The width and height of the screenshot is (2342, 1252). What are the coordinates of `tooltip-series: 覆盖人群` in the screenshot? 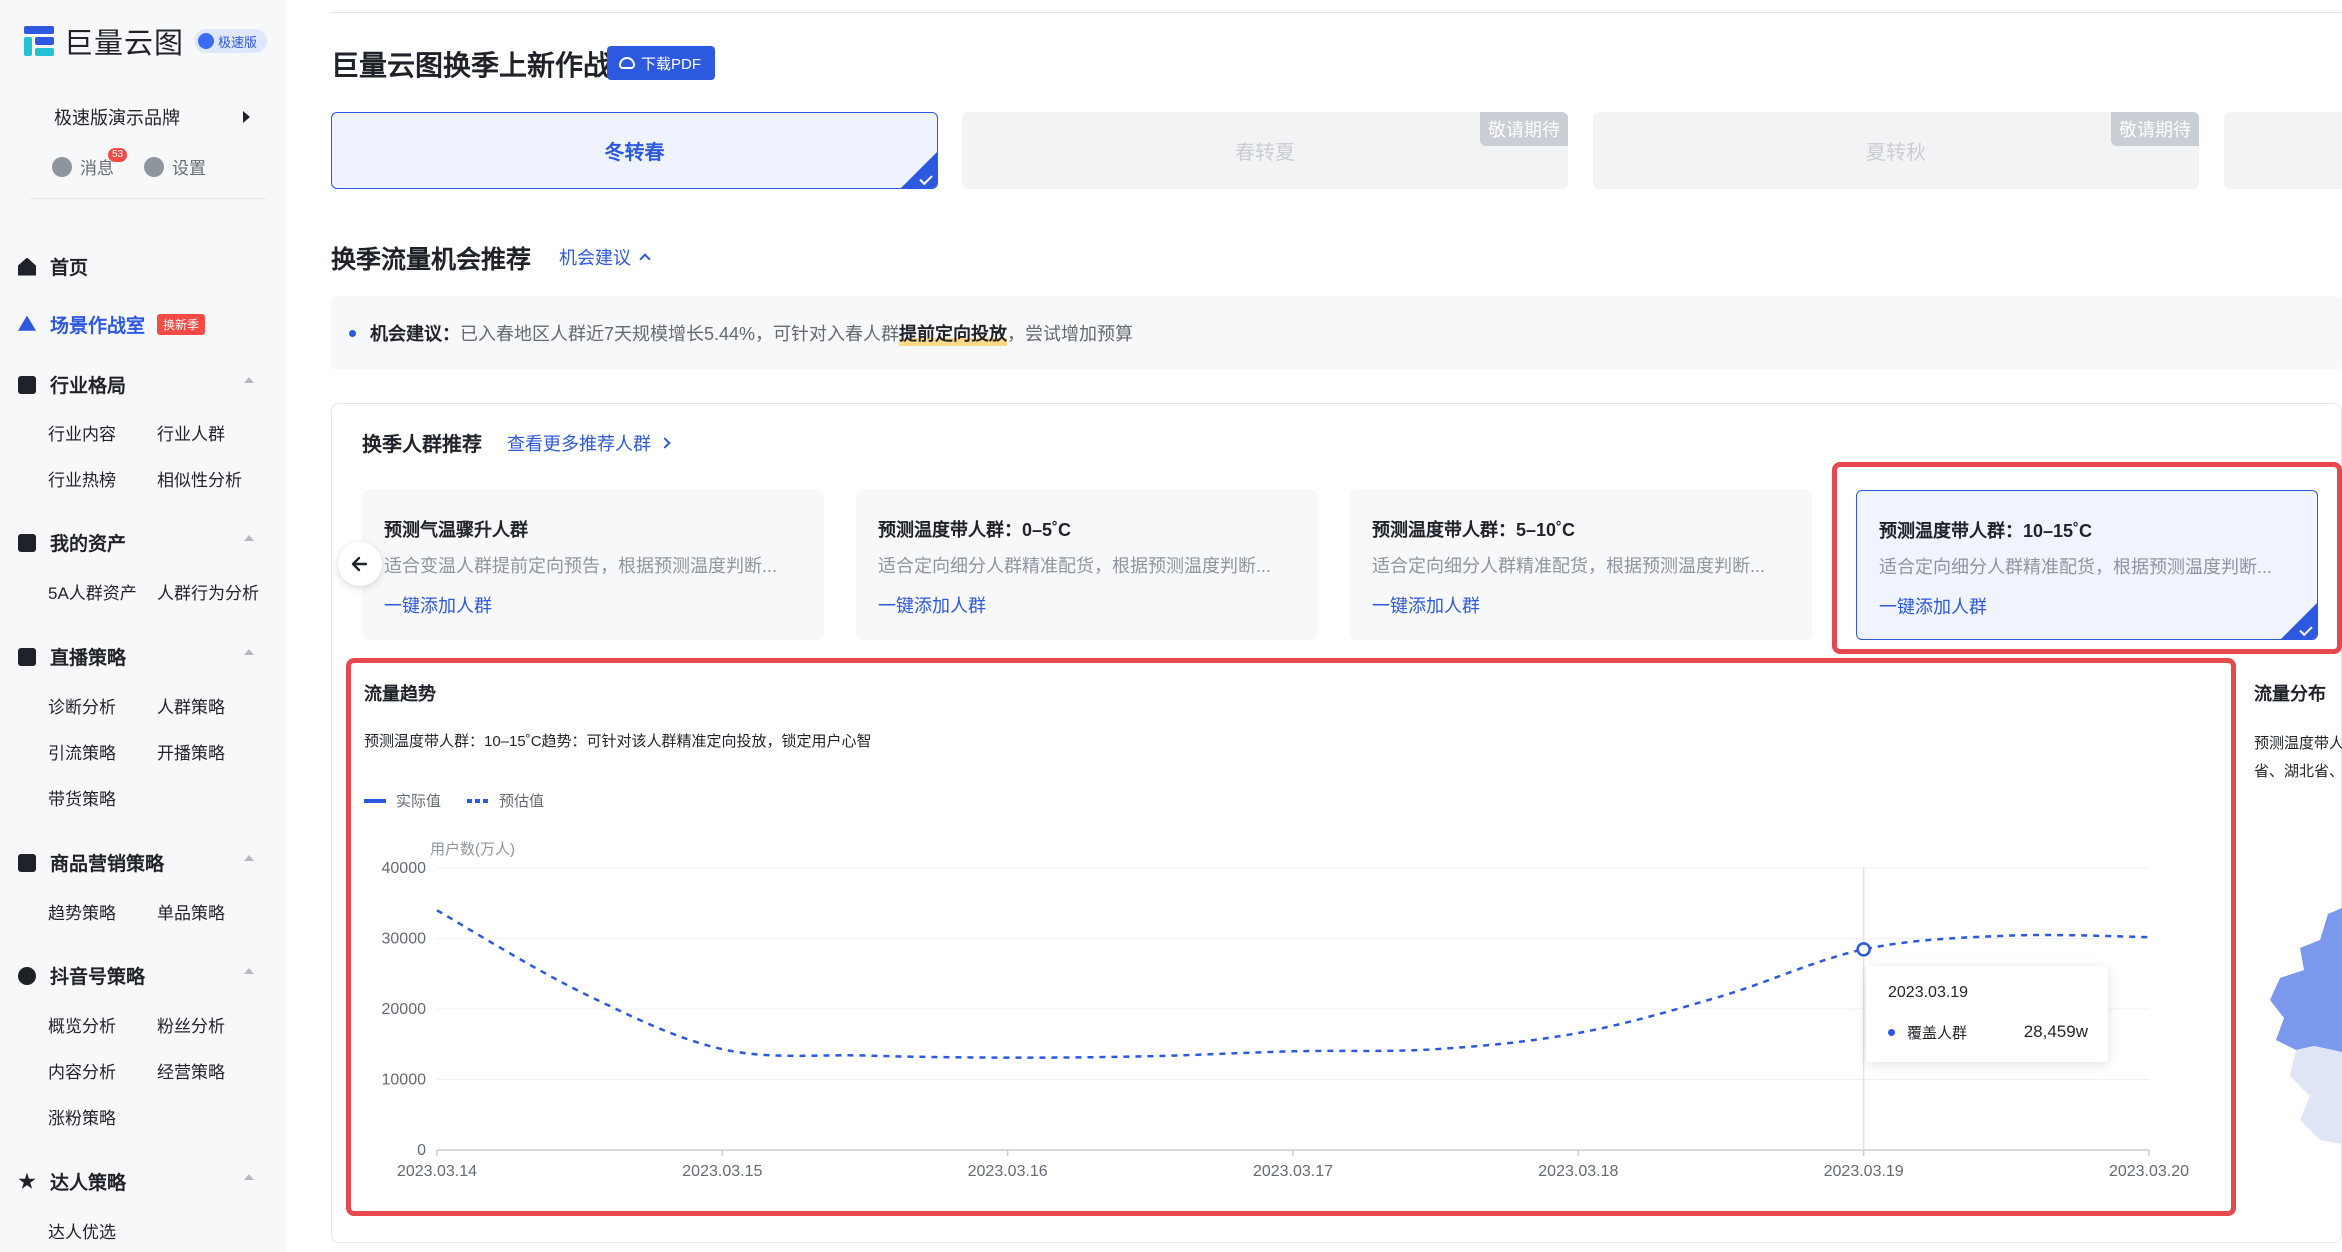 It's located at (1927, 1032).